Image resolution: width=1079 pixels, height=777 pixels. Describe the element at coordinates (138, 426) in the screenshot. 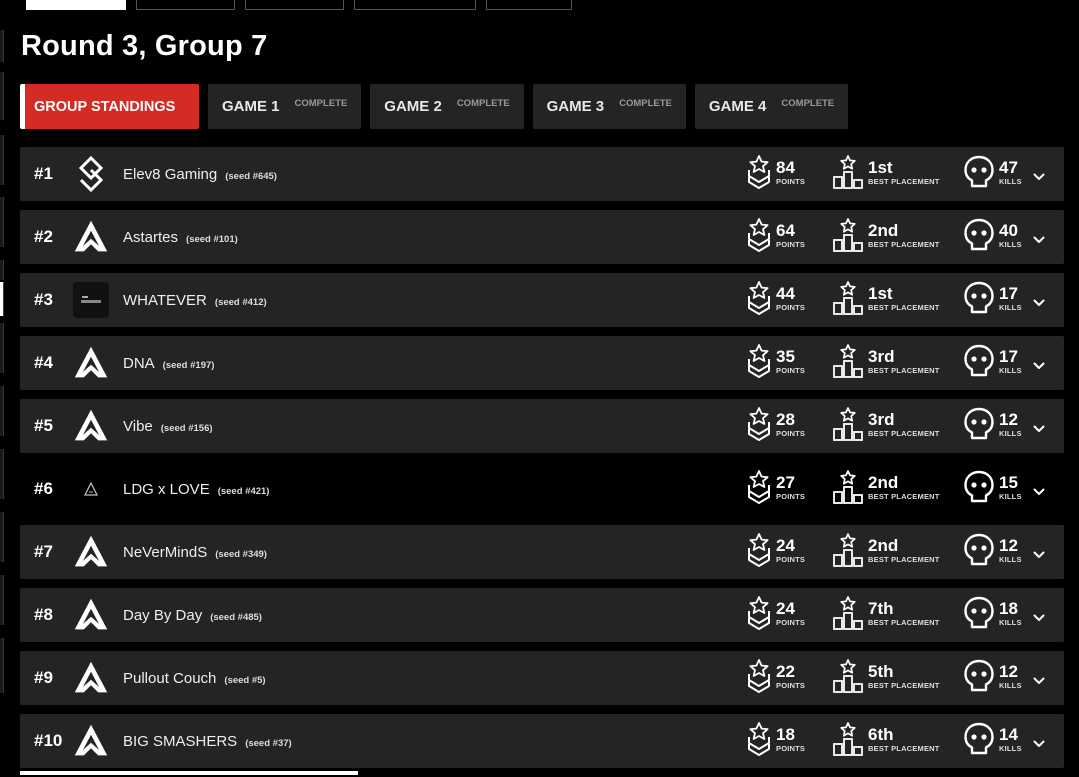

I see `team-name-text: Vibe` at that location.